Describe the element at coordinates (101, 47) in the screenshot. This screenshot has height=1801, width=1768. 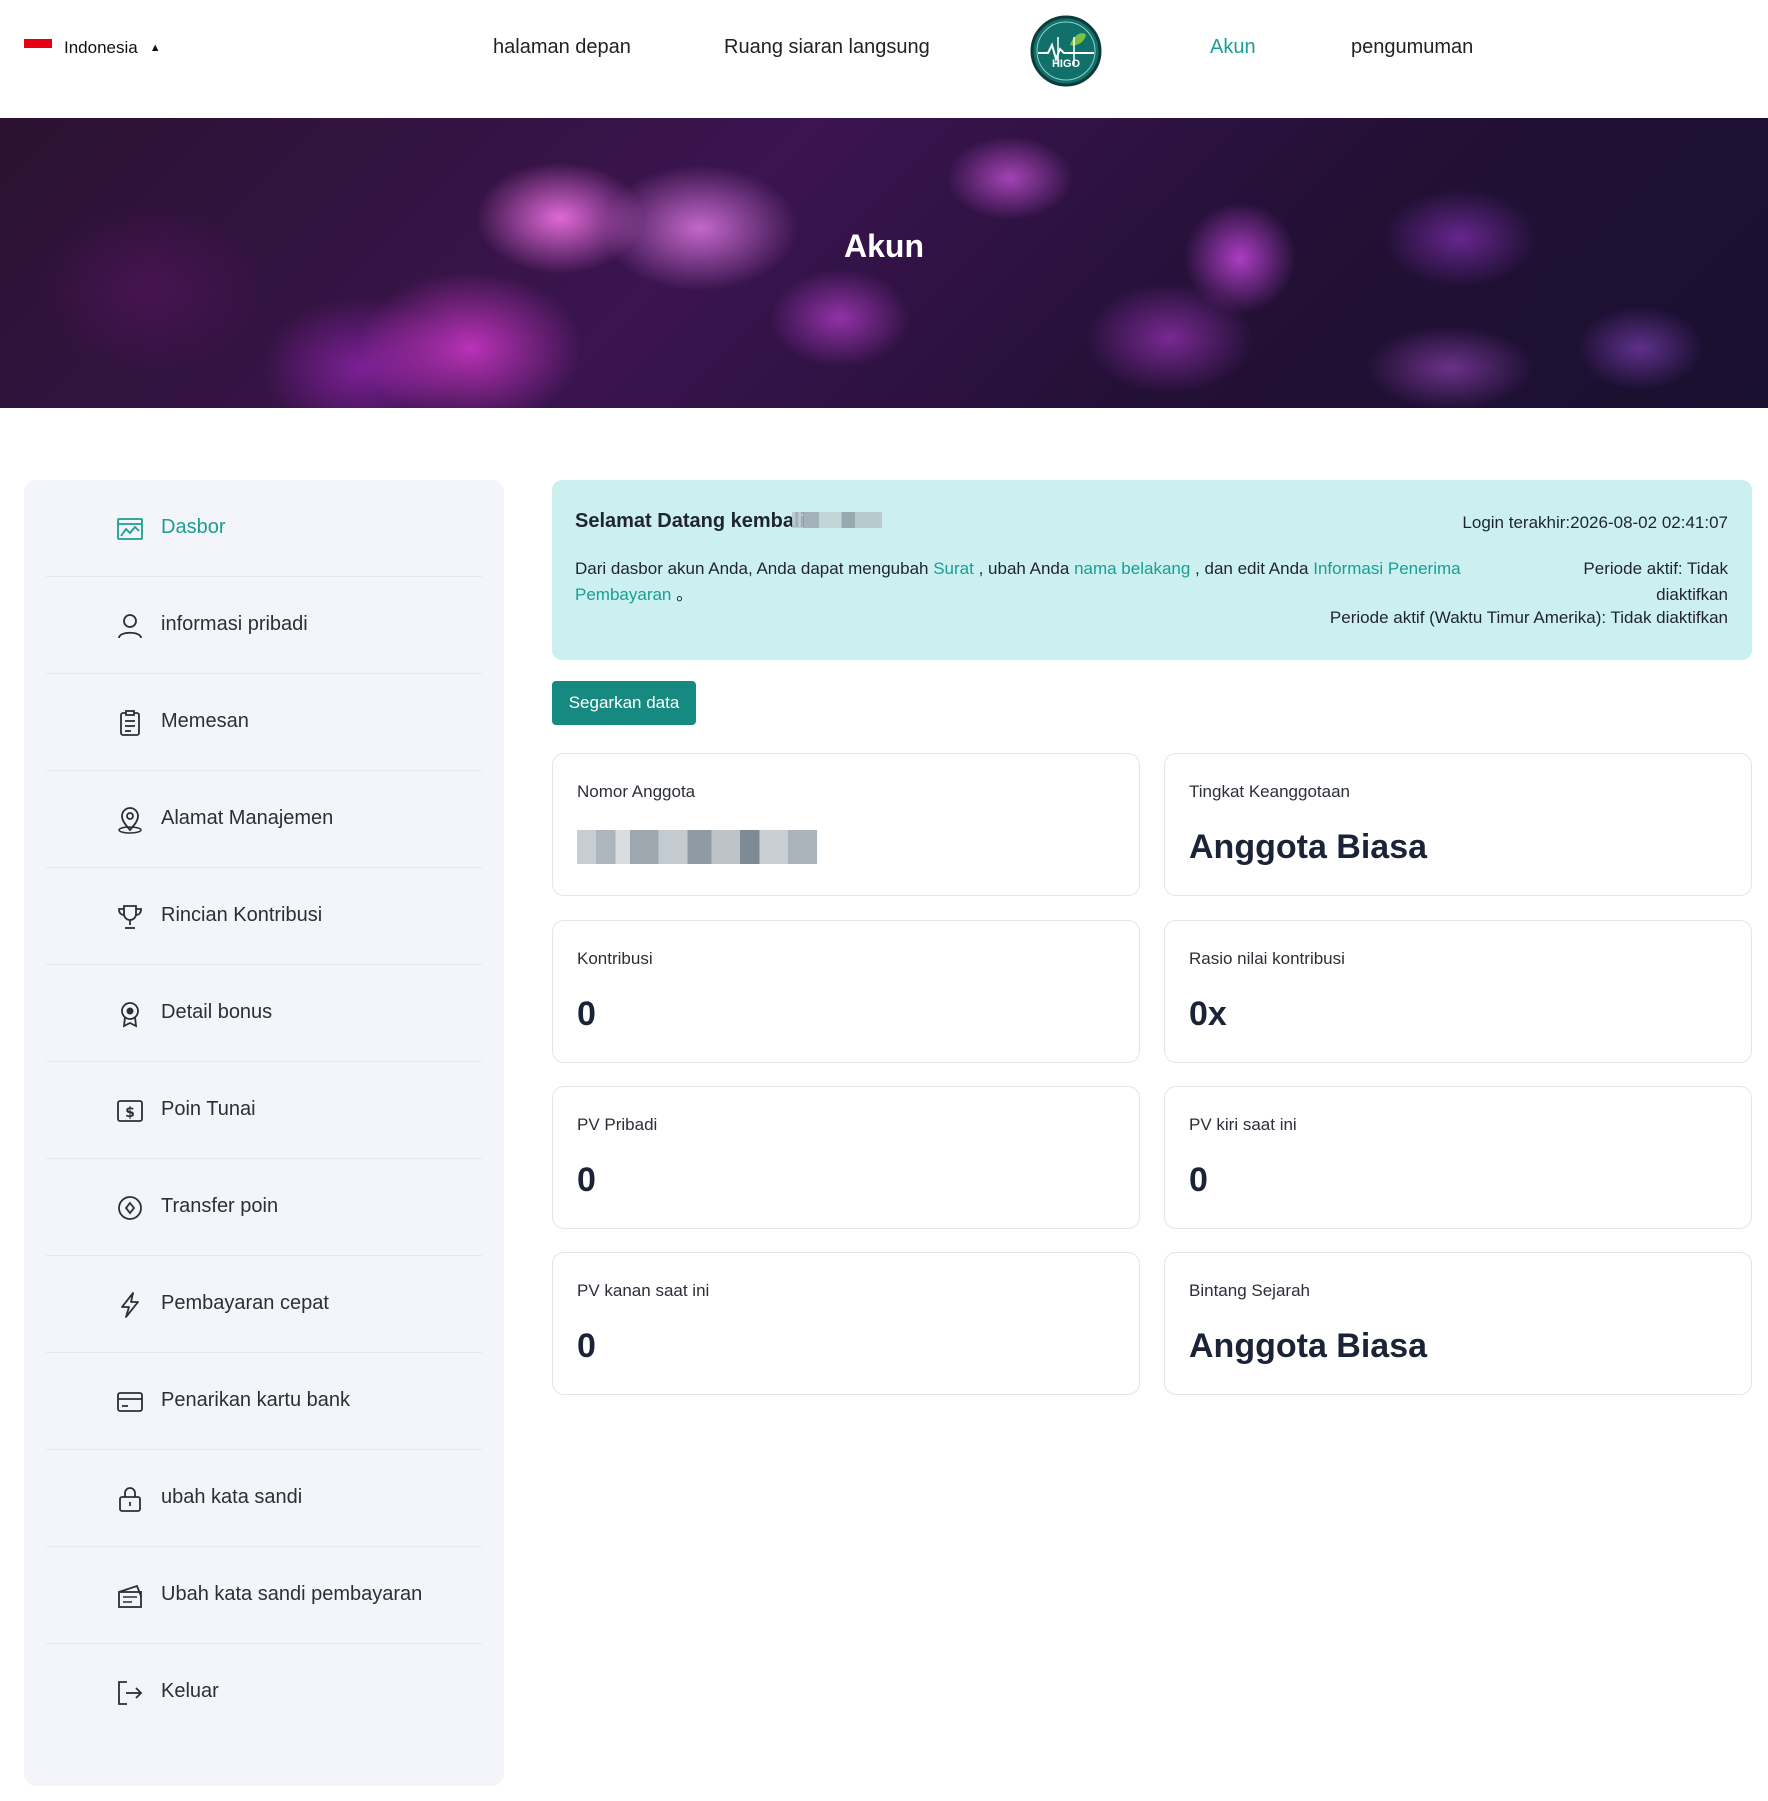
I see `language-label: Indonesia` at that location.